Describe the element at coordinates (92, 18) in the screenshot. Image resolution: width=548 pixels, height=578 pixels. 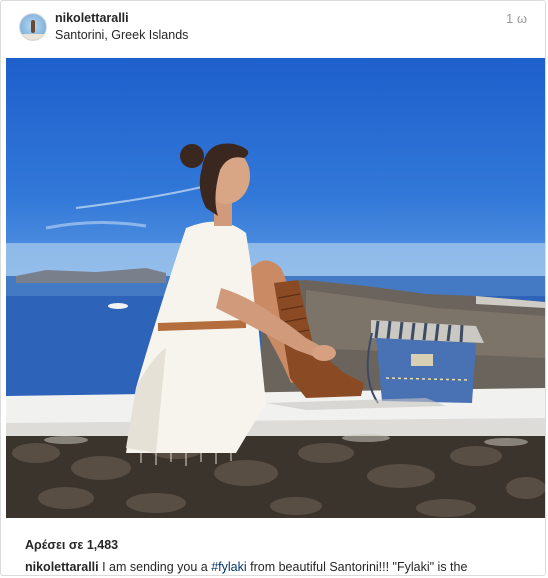
I see `post-username: nikolettaralli` at that location.